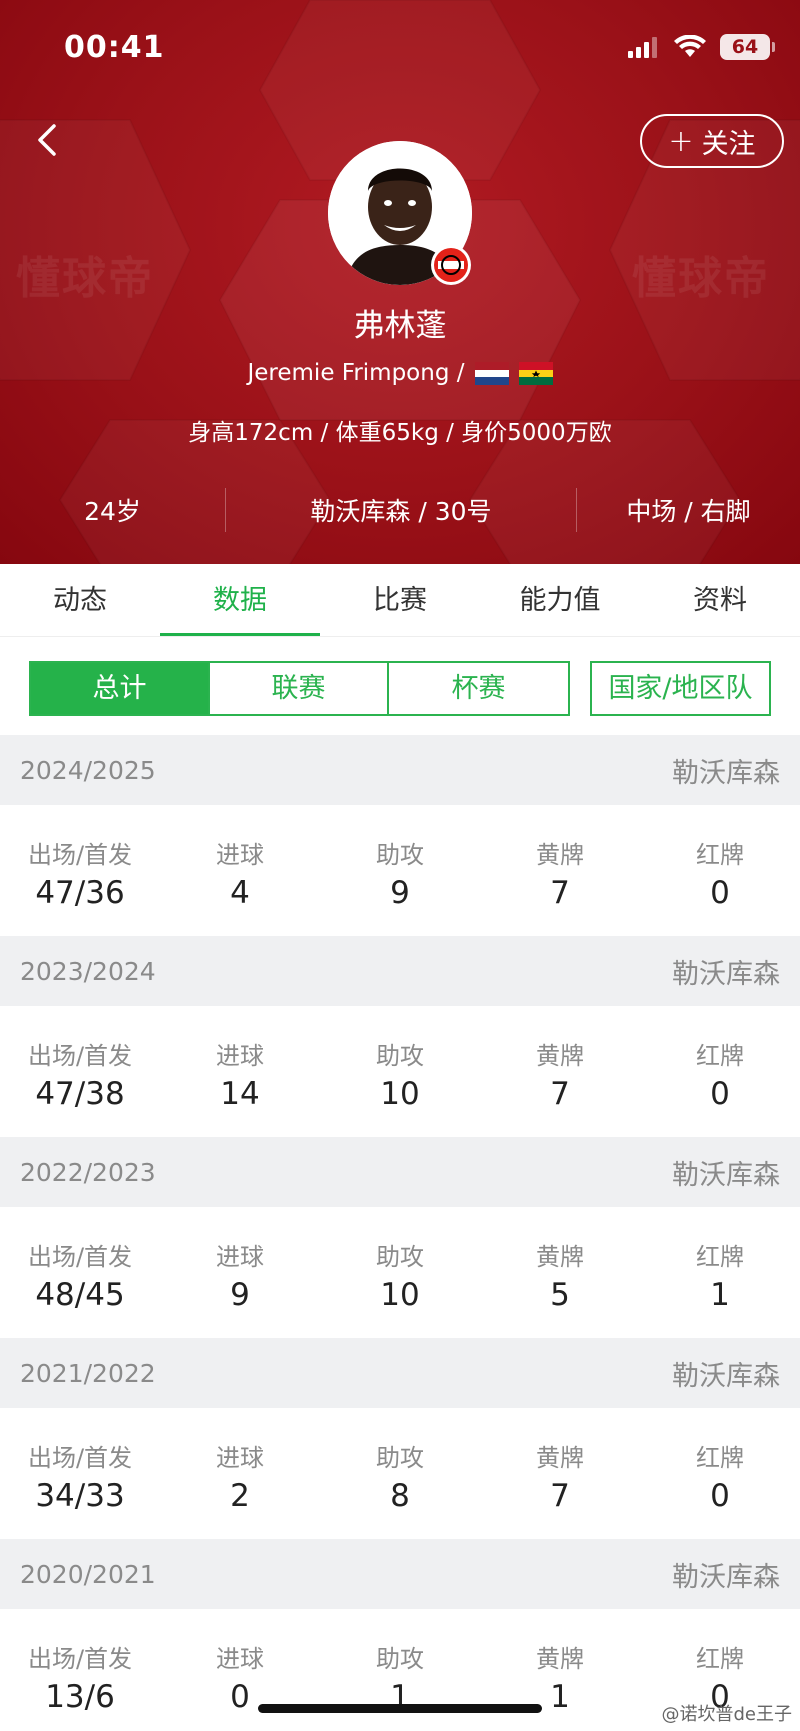 The image size is (800, 1731). I want to click on stat-red-cards: 红牌 1, so click(720, 1287).